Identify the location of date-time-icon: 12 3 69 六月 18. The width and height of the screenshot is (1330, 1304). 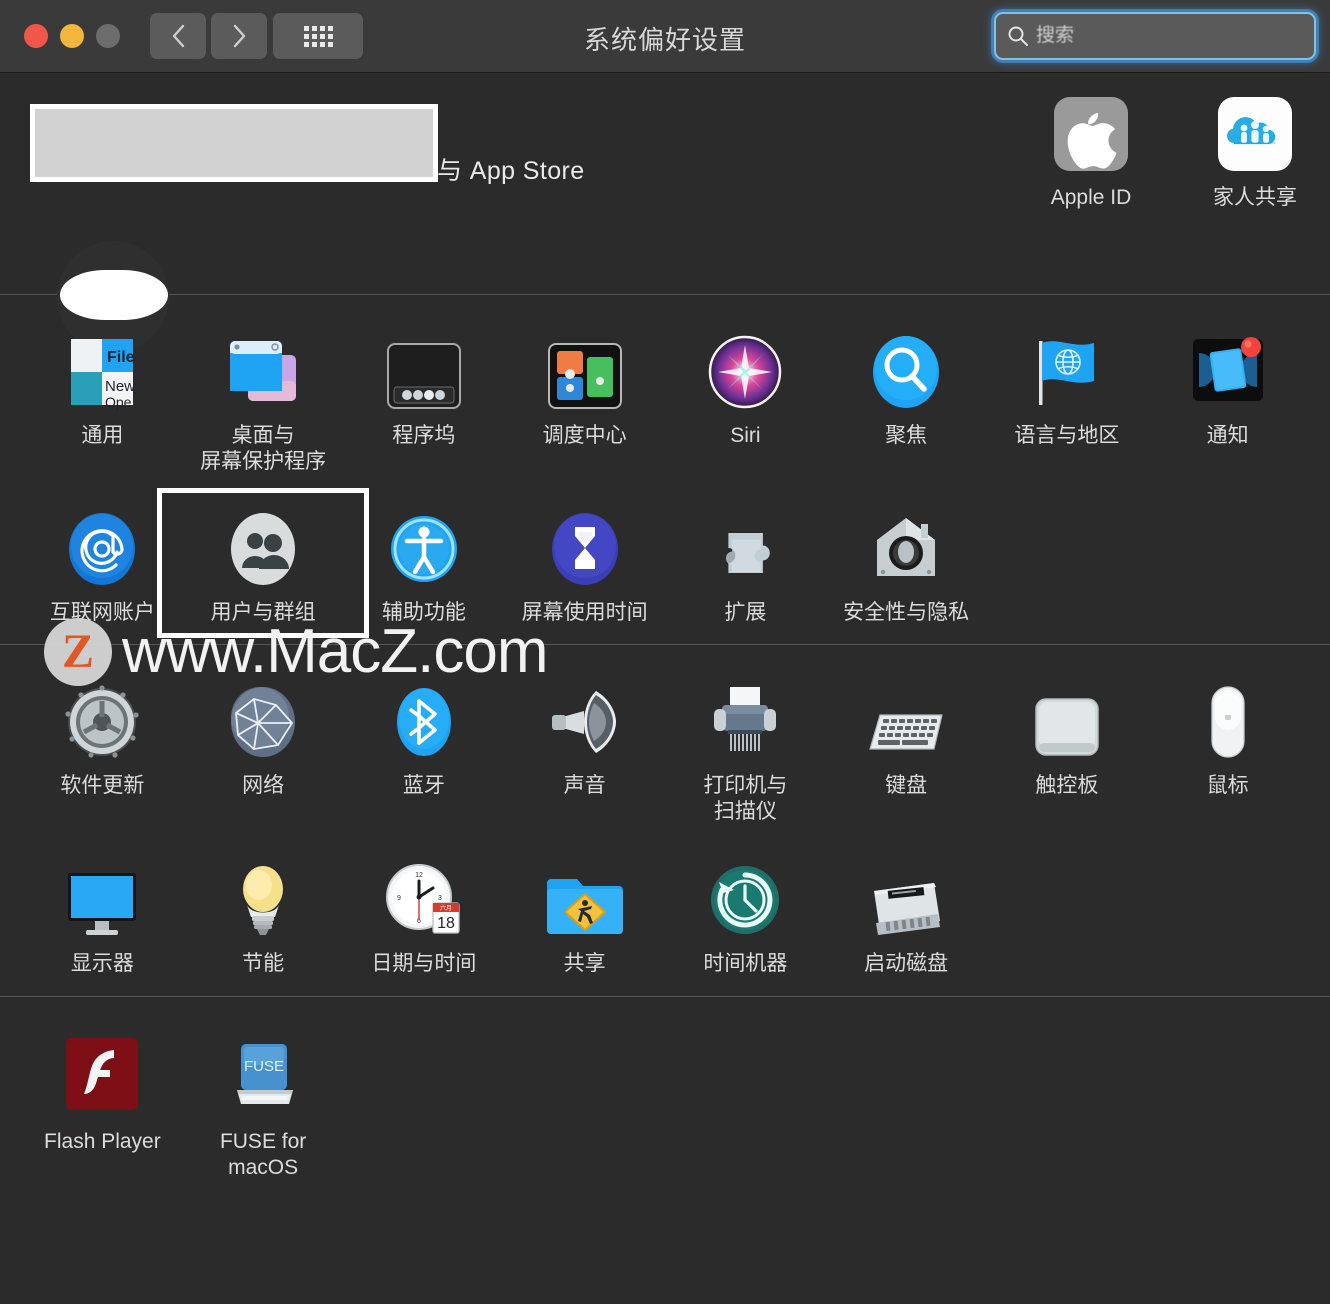
(424, 897).